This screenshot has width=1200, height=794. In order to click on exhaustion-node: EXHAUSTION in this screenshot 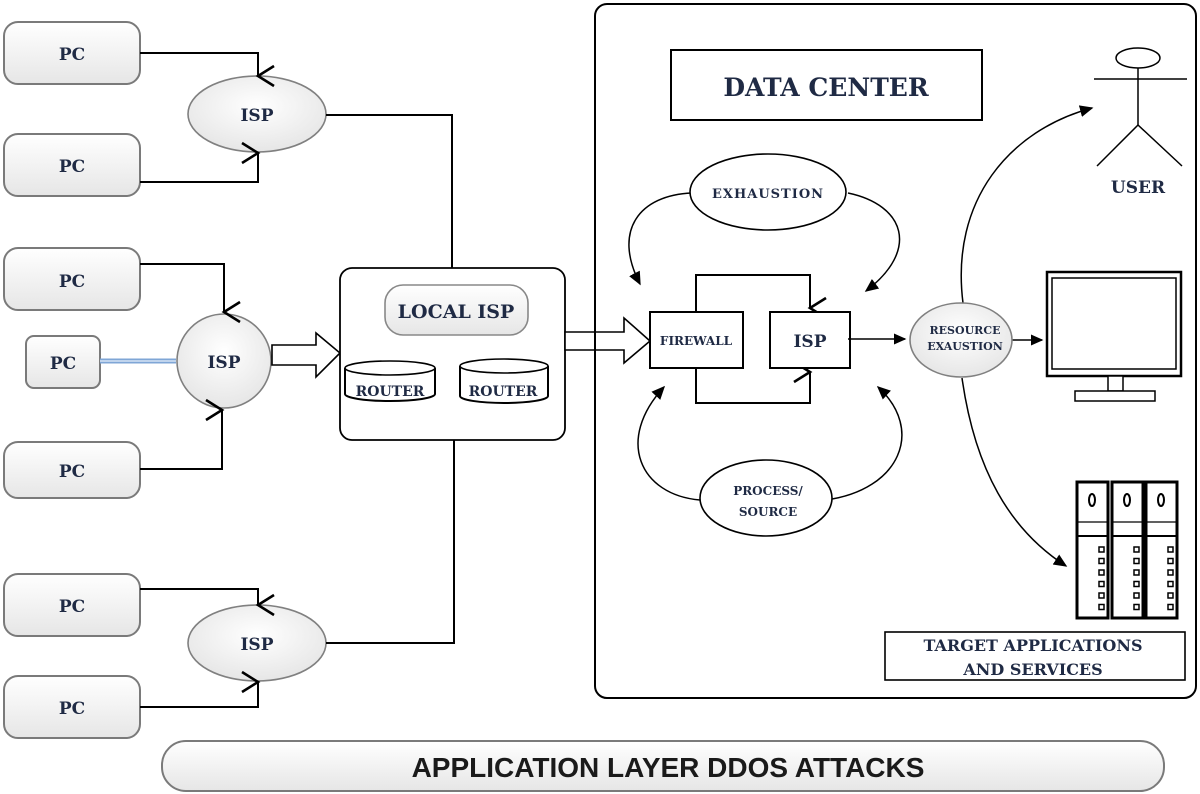, I will do `click(768, 192)`.